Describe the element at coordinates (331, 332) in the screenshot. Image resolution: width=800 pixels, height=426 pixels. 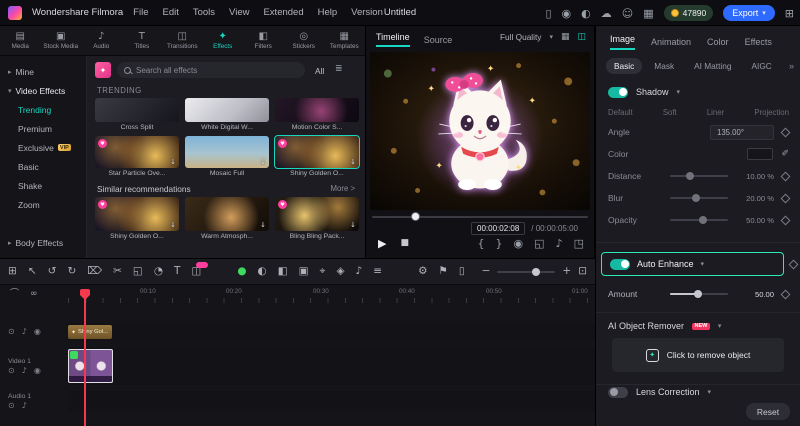
I see `fx-track-lane` at that location.